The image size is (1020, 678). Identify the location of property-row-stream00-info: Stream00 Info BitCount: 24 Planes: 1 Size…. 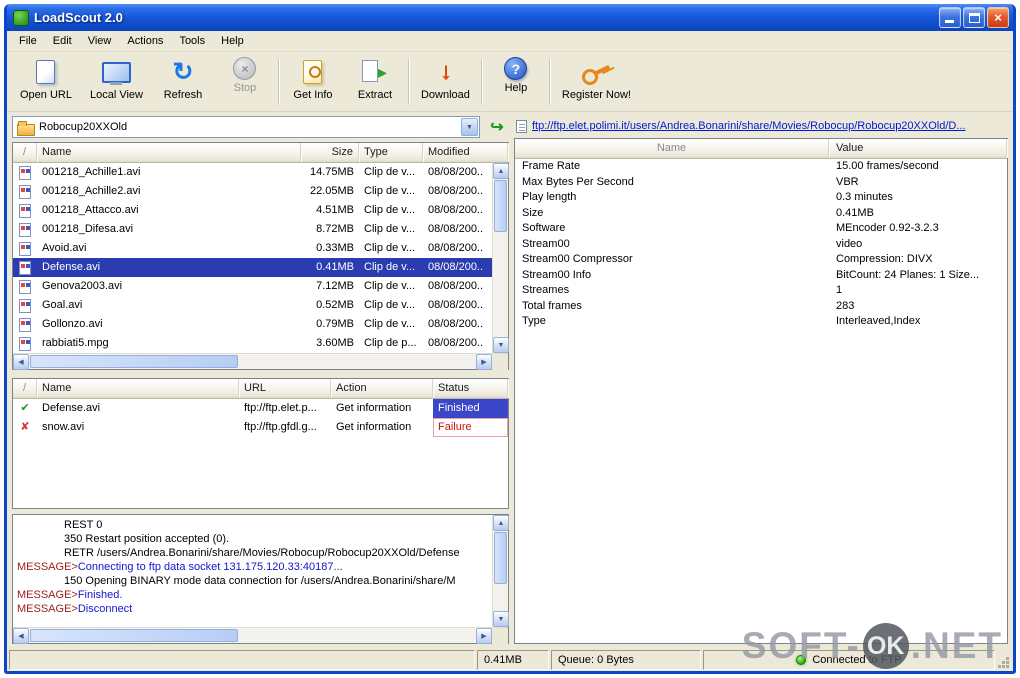
(761, 276).